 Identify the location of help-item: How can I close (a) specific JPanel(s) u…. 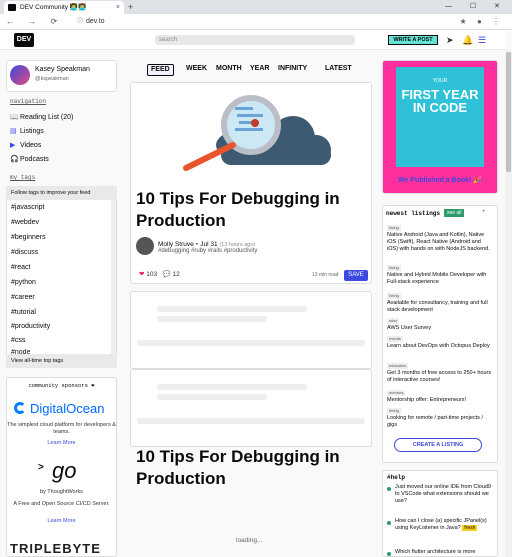
(445, 525).